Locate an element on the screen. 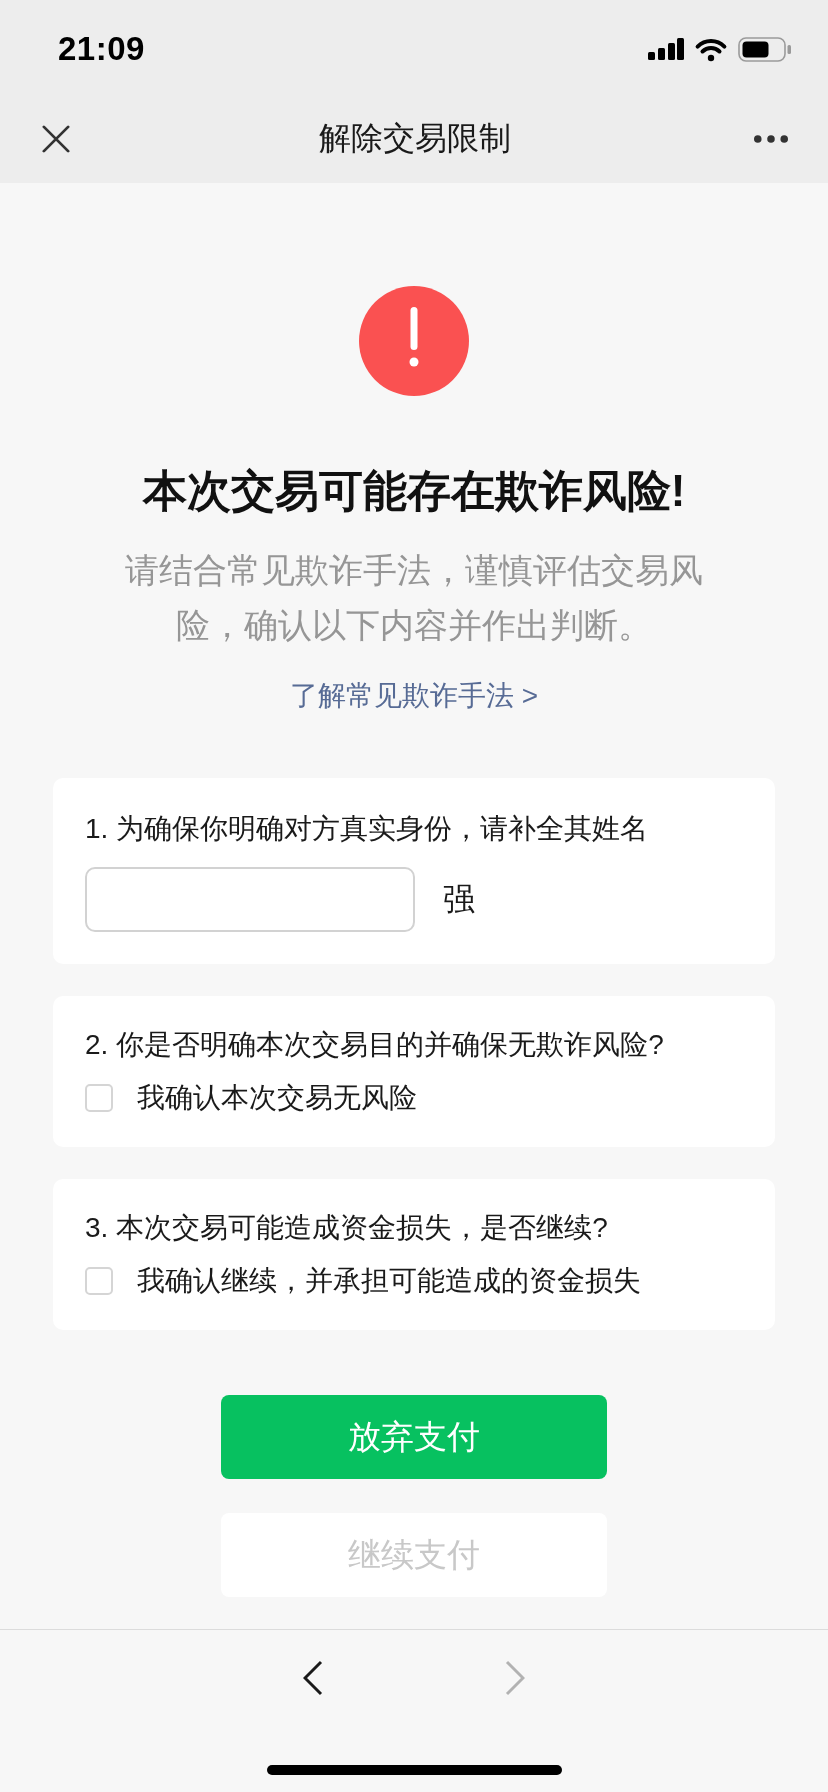 This screenshot has height=1792, width=828. name-input-field is located at coordinates (250, 899).